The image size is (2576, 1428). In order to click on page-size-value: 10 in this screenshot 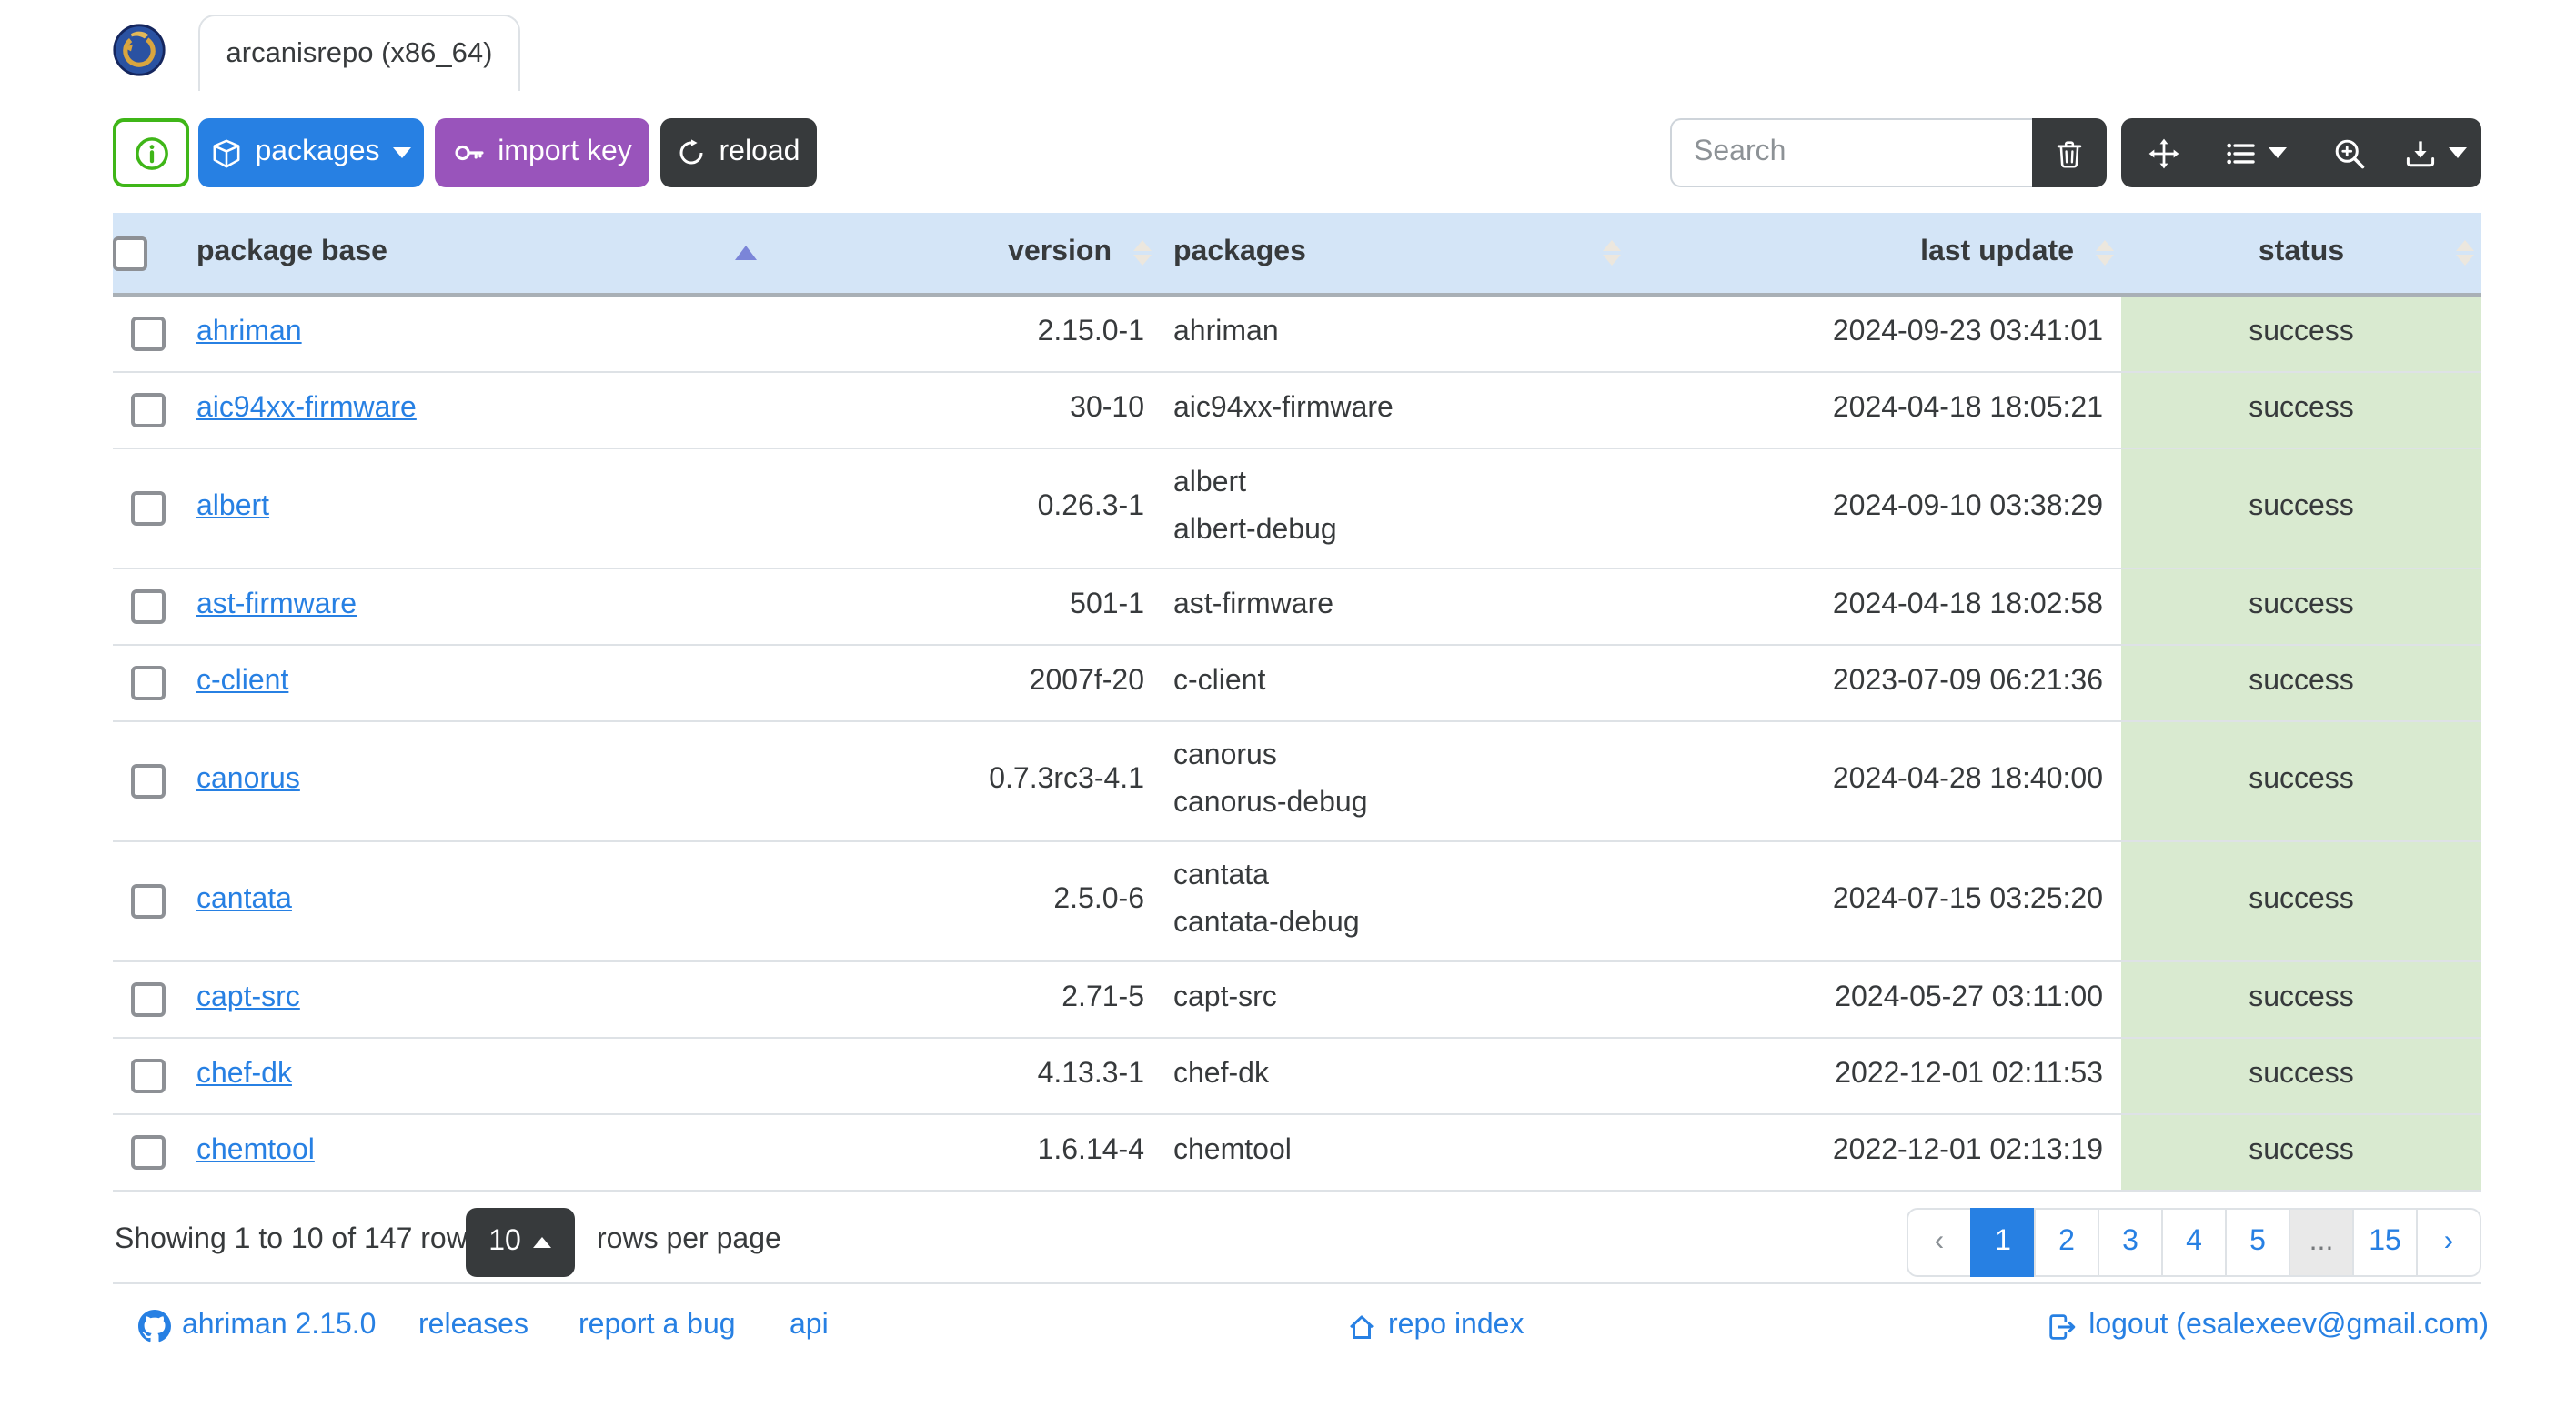, I will do `click(504, 1241)`.